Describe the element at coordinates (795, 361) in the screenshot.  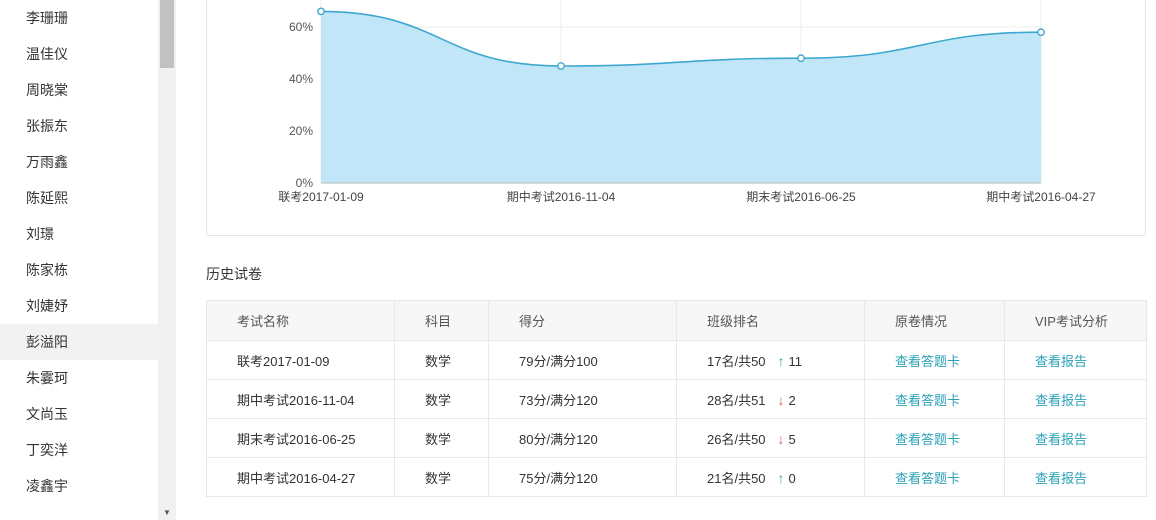
I see `rank-change: 11` at that location.